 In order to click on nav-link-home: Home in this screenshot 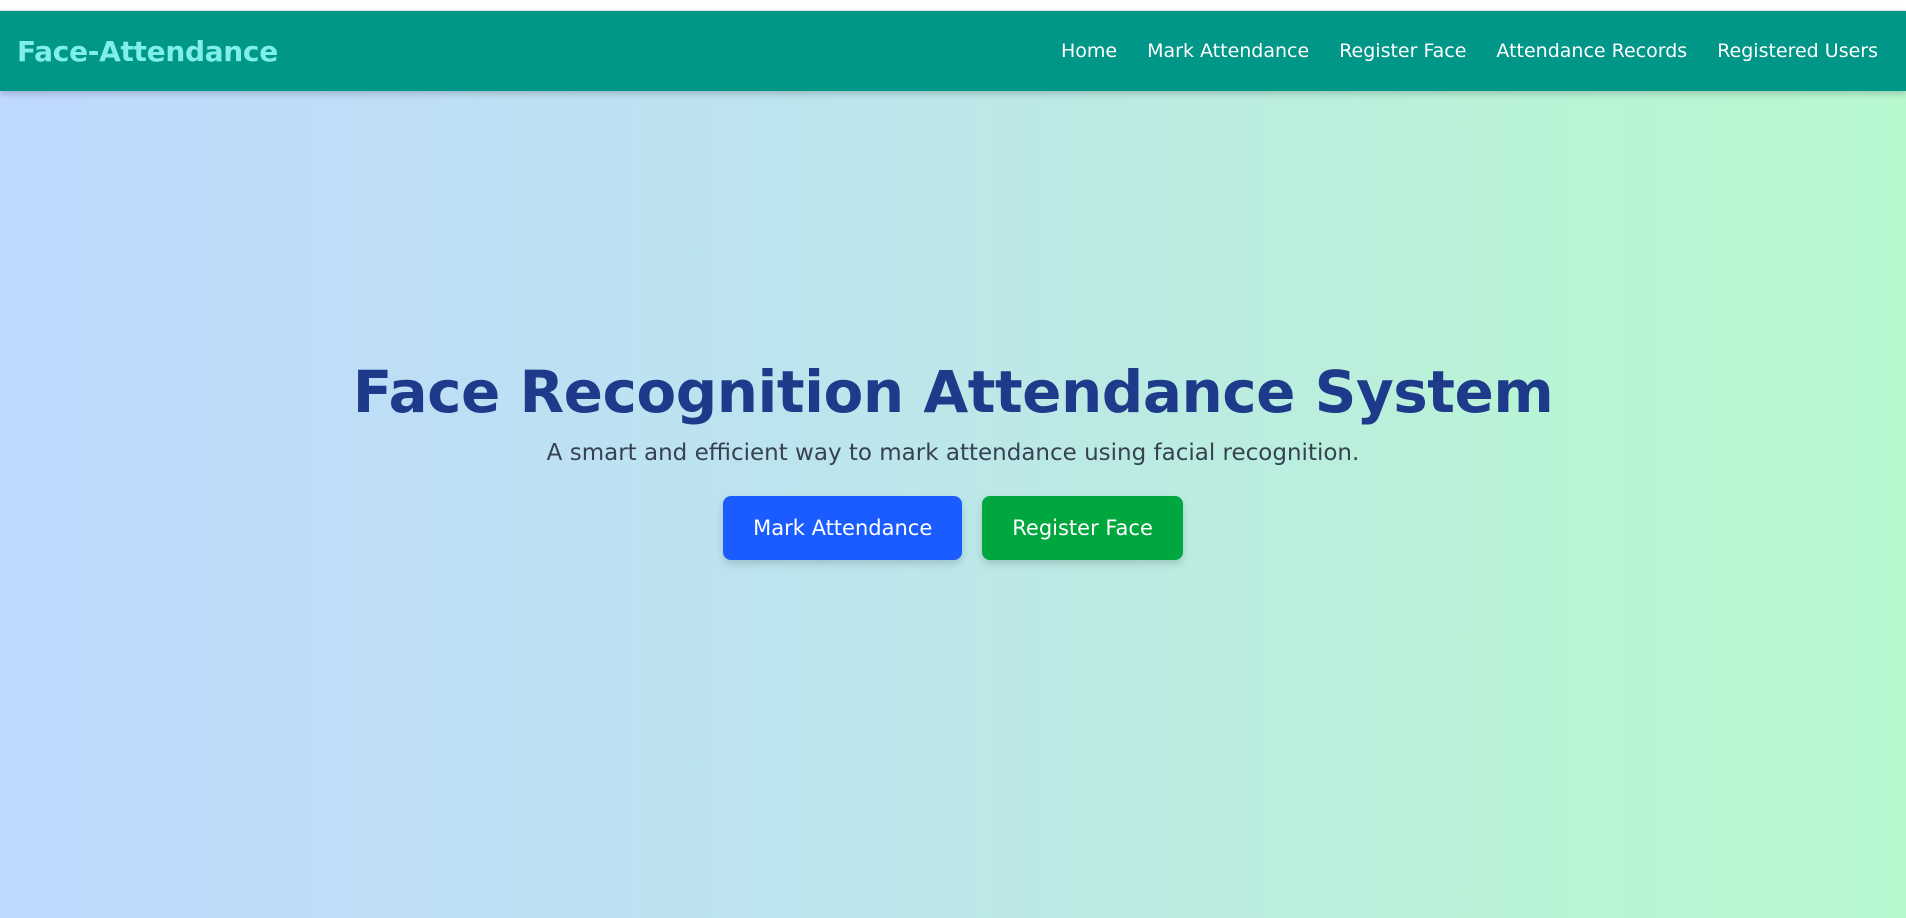, I will do `click(1089, 51)`.